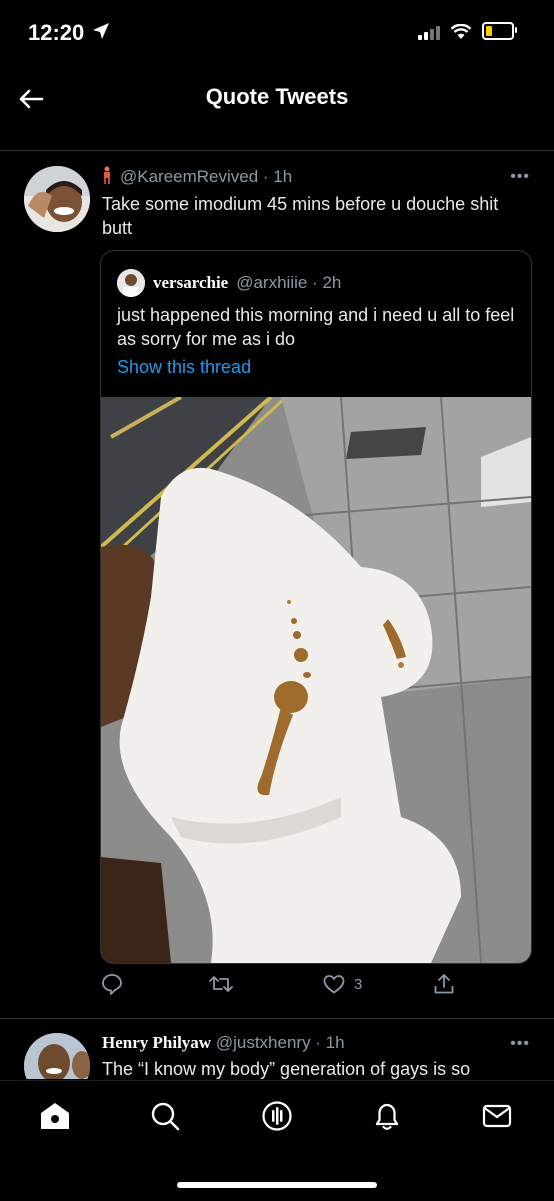  Describe the element at coordinates (387, 1116) in the screenshot. I see `notifications-icon` at that location.